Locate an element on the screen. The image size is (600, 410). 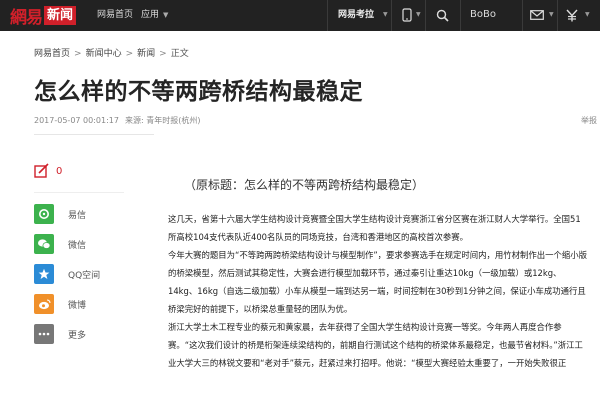
netease-news-logo: 網易 新闻 is located at coordinates (43, 16).